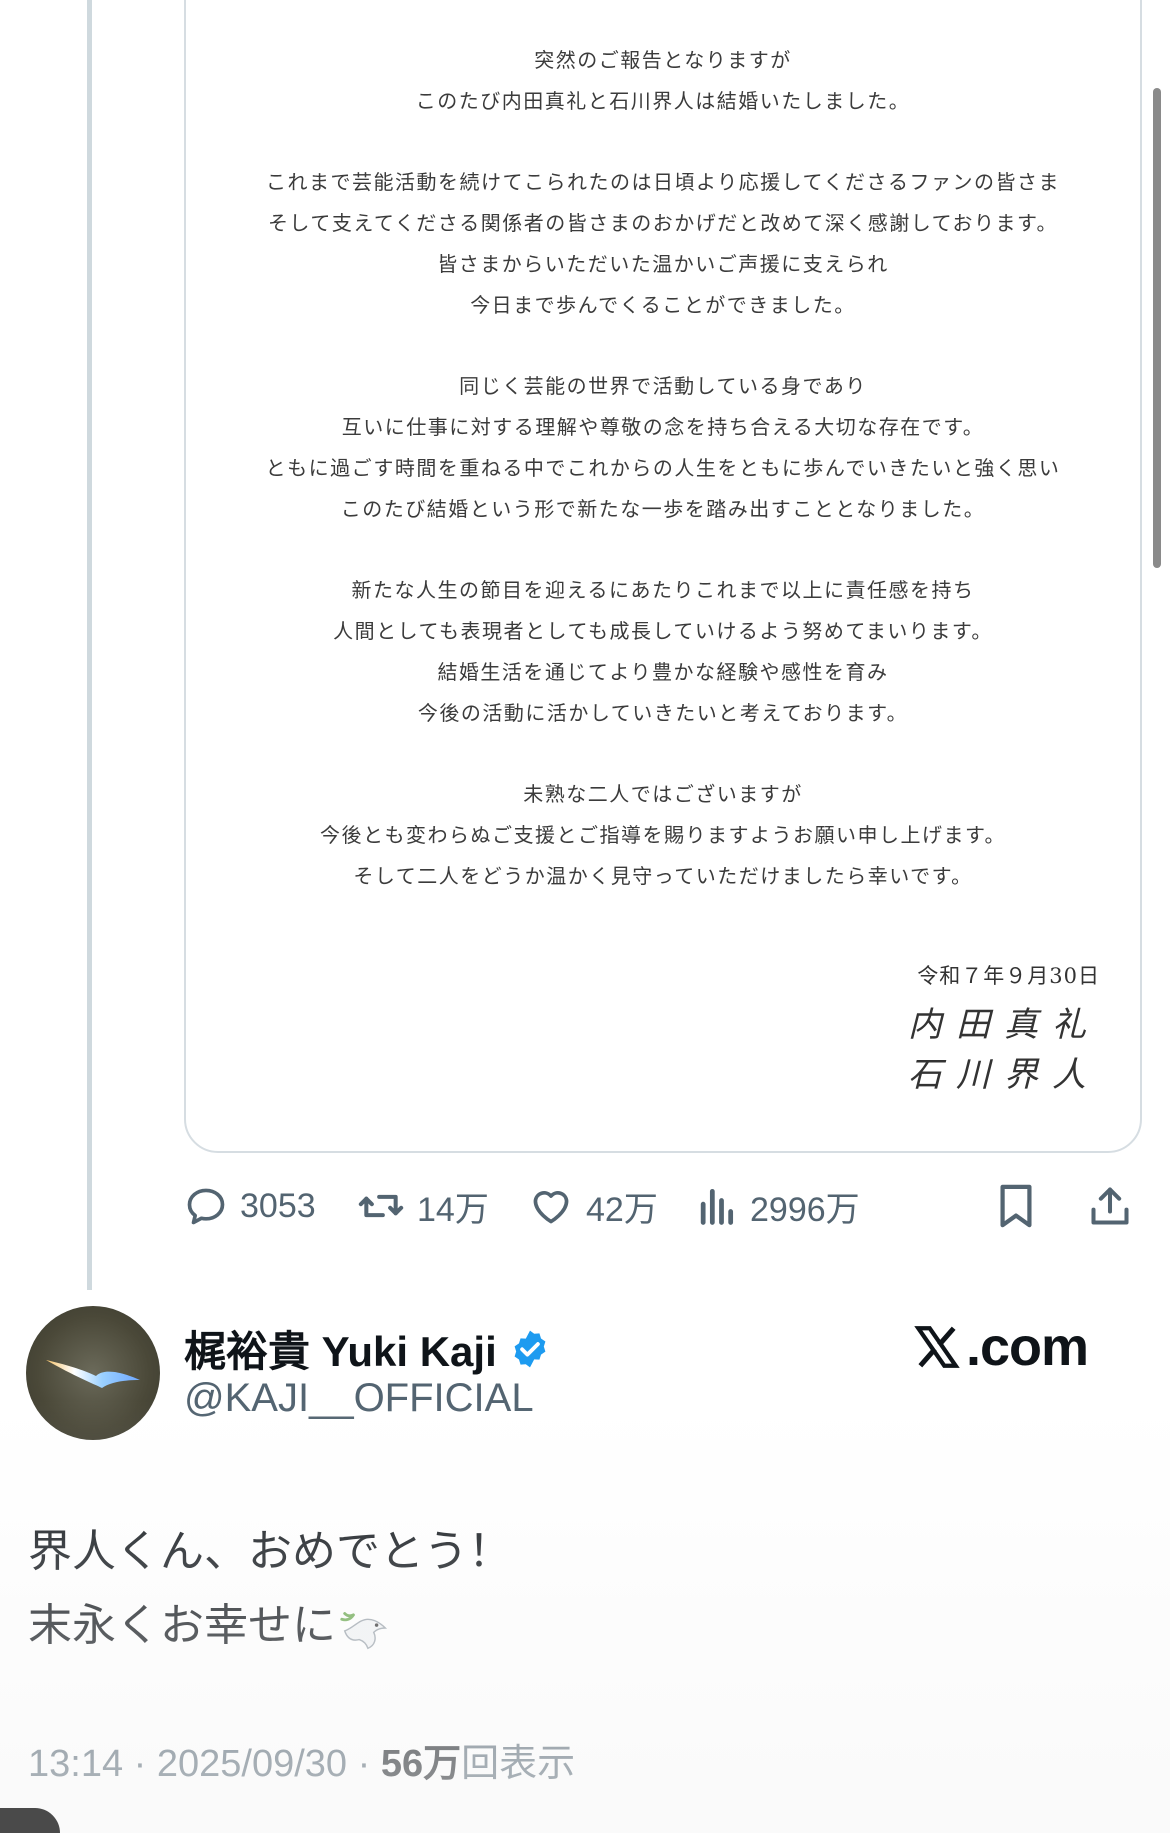  Describe the element at coordinates (663, 305) in the screenshot. I see `letter-line: 今日まで歩んでくることができました。` at that location.